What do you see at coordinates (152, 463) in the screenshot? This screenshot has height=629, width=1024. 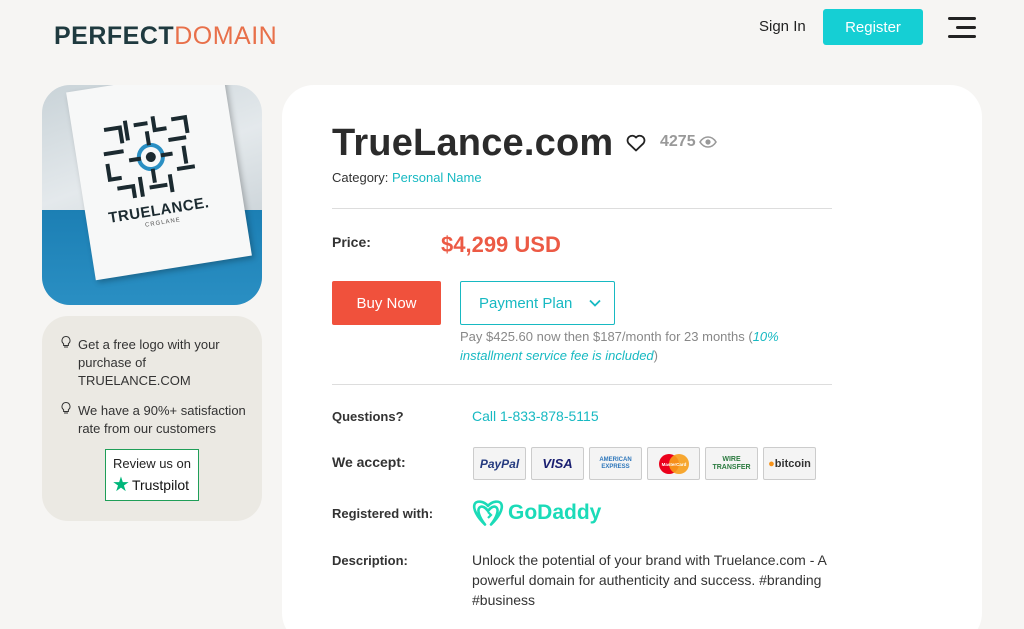 I see `review-line: Review us on` at bounding box center [152, 463].